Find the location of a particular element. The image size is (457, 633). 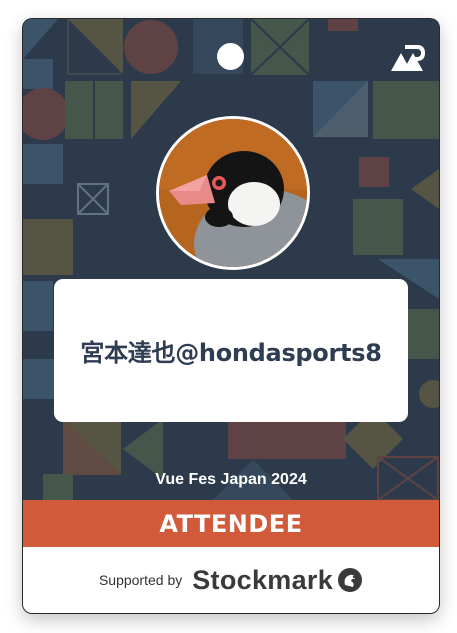

event-name: Vue Fes Japan 2024 is located at coordinates (231, 479).